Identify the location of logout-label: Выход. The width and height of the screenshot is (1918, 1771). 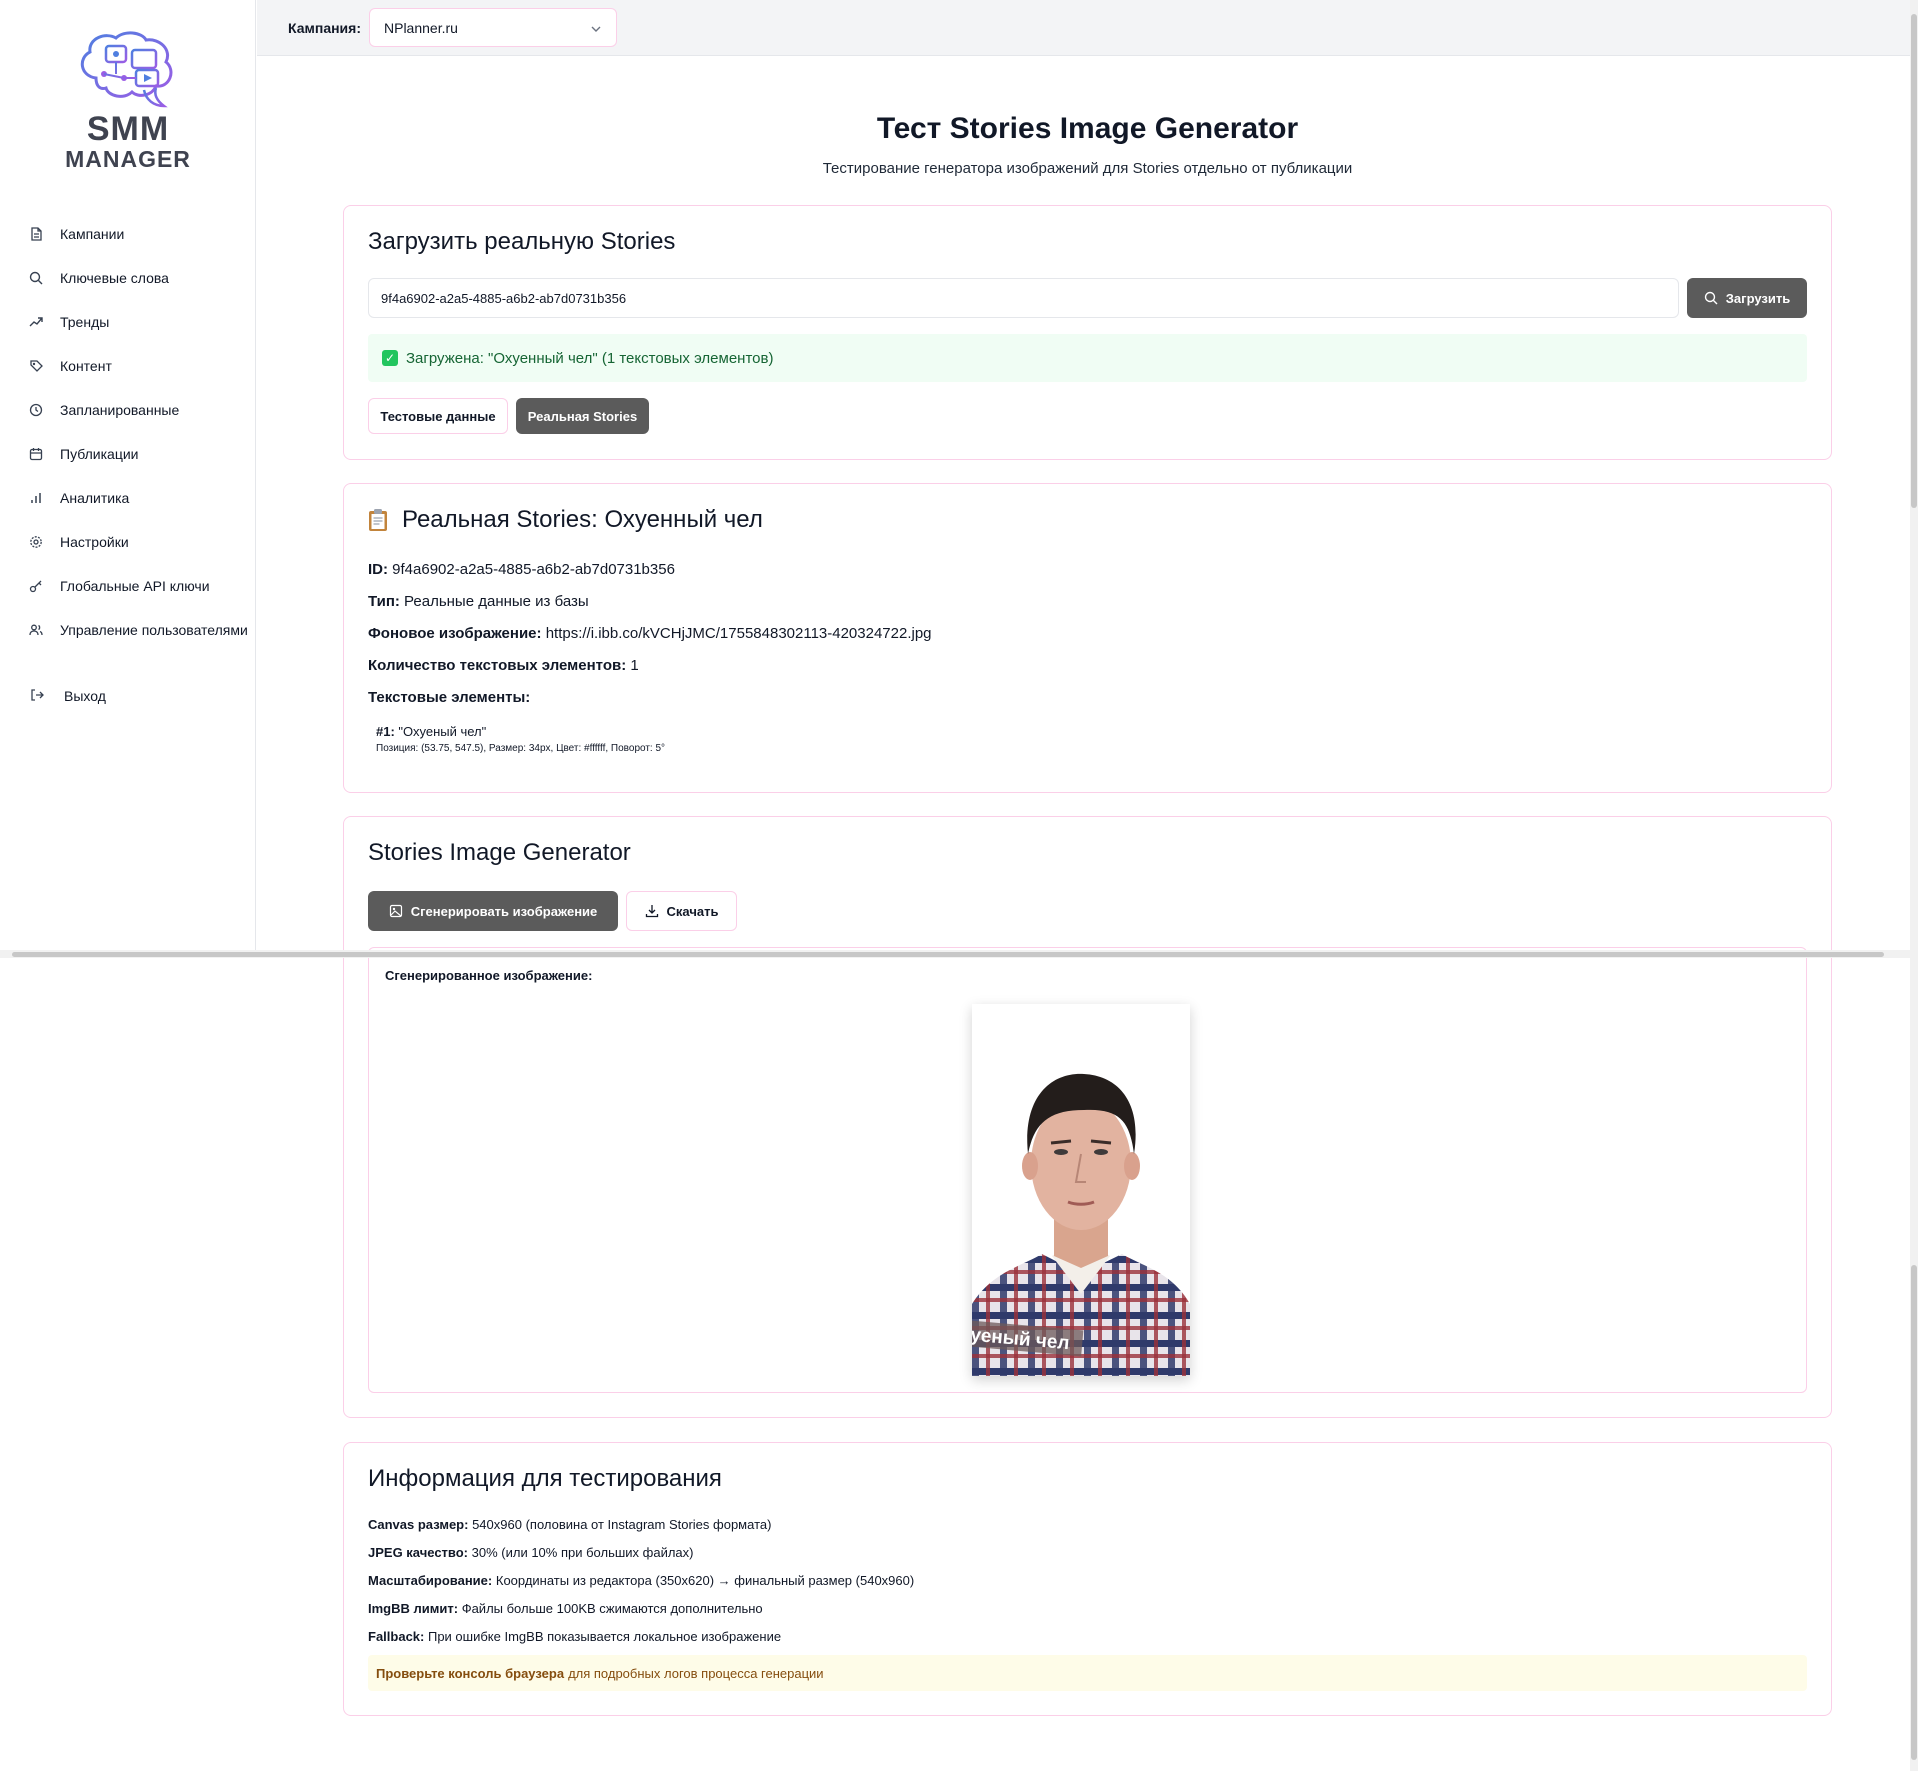
(85, 696).